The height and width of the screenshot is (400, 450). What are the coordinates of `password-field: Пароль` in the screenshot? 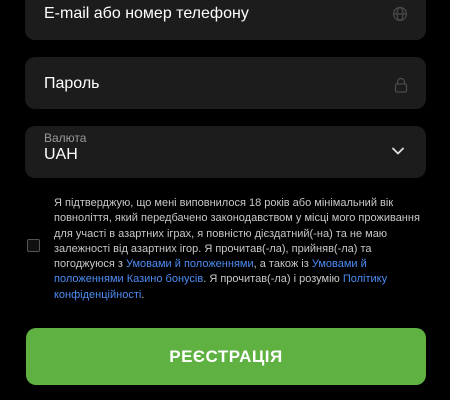 It's located at (225, 83).